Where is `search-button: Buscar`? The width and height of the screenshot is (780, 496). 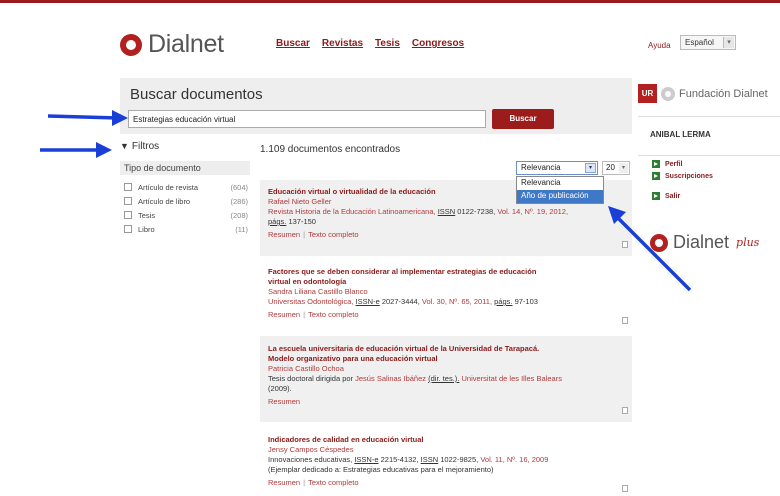
search-button: Buscar is located at coordinates (523, 119).